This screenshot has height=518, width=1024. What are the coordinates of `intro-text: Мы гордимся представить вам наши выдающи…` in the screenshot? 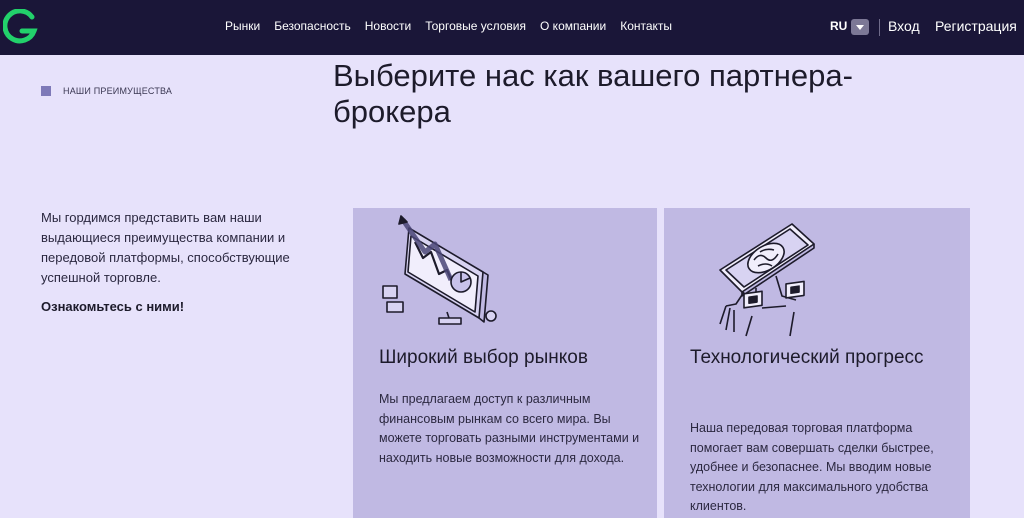 It's located at (165, 247).